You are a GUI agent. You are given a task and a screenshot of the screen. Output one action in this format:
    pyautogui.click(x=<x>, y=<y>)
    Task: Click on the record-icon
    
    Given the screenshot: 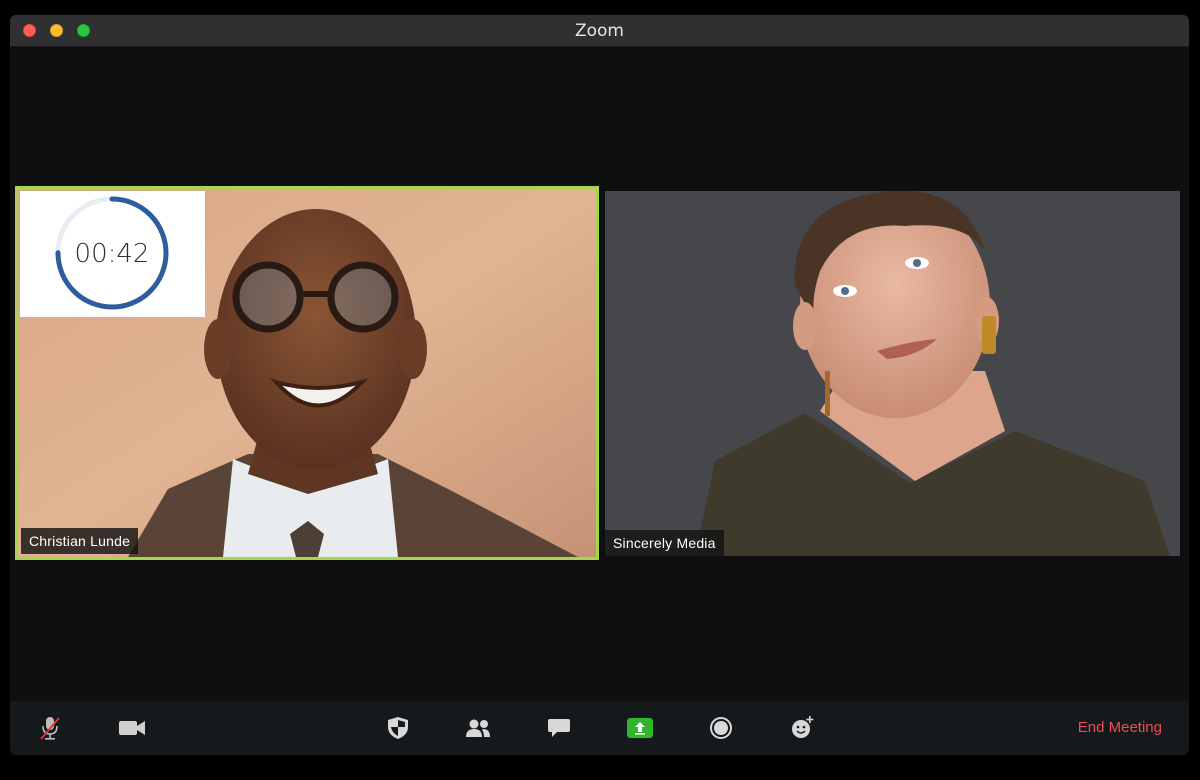 What is the action you would take?
    pyautogui.click(x=721, y=728)
    